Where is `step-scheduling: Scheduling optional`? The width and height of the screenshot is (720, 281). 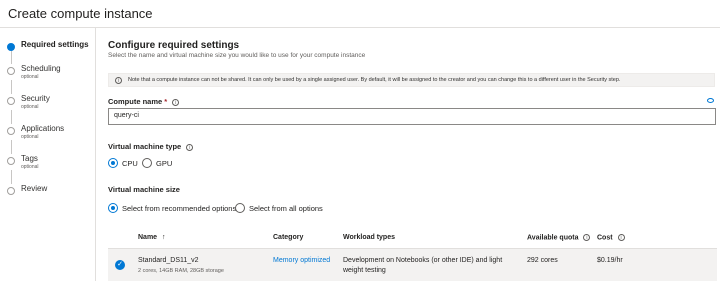 step-scheduling: Scheduling optional is located at coordinates (34, 72).